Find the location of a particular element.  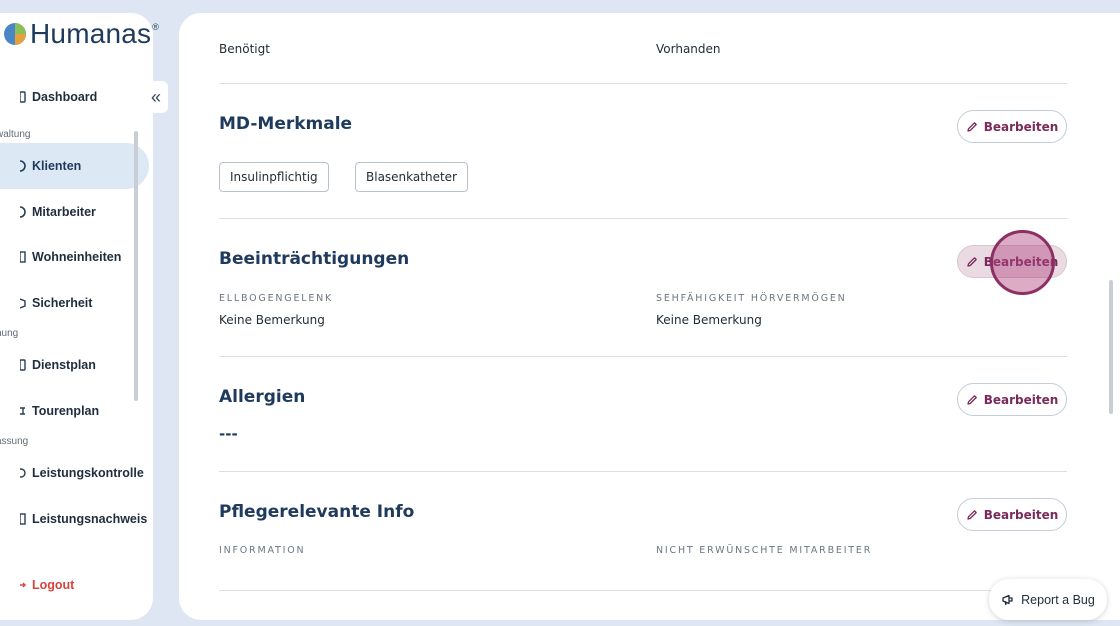

sidebar-item-label: Sicherheit is located at coordinates (62, 303).